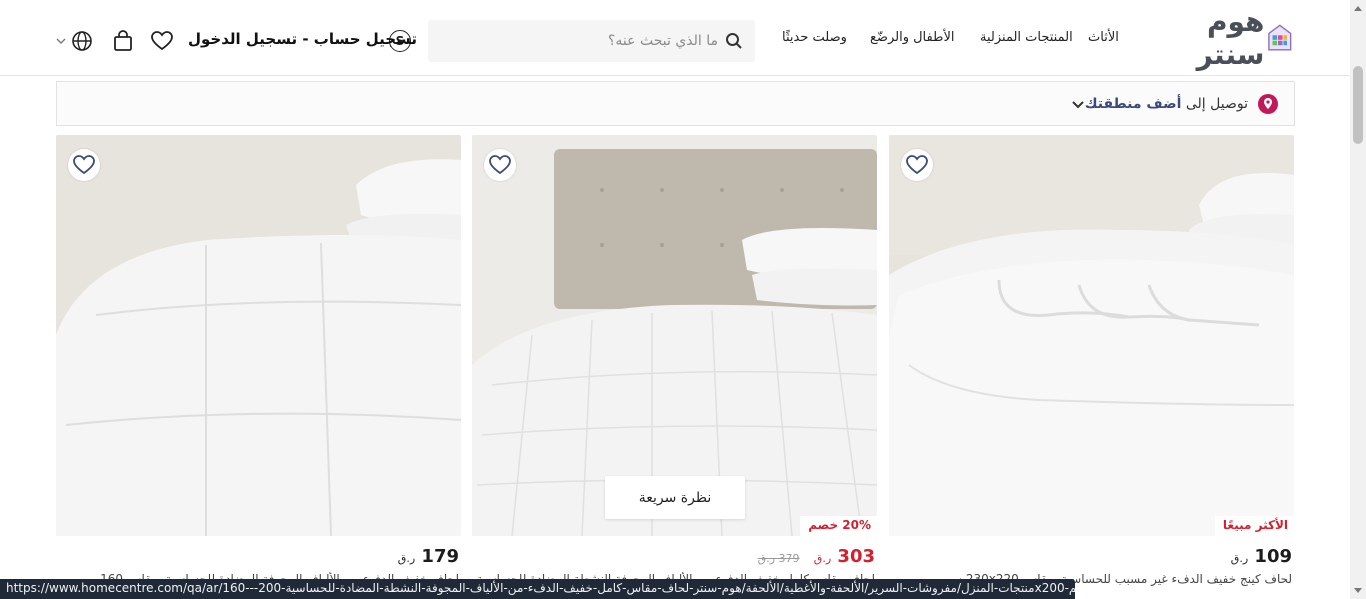  I want to click on product-price: 179 ر.ق, so click(428, 556).